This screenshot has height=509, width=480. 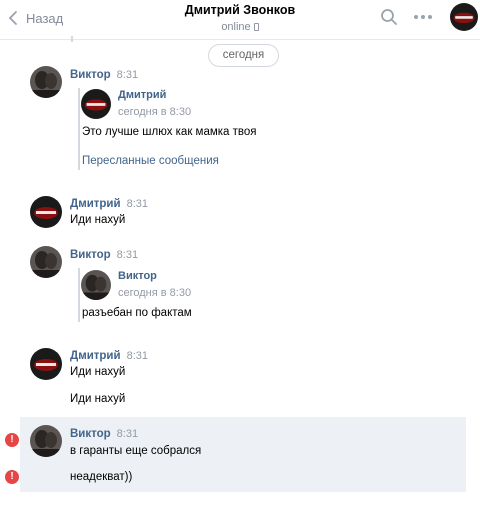 What do you see at coordinates (137, 276) in the screenshot?
I see `forwarded-author: Виктор` at bounding box center [137, 276].